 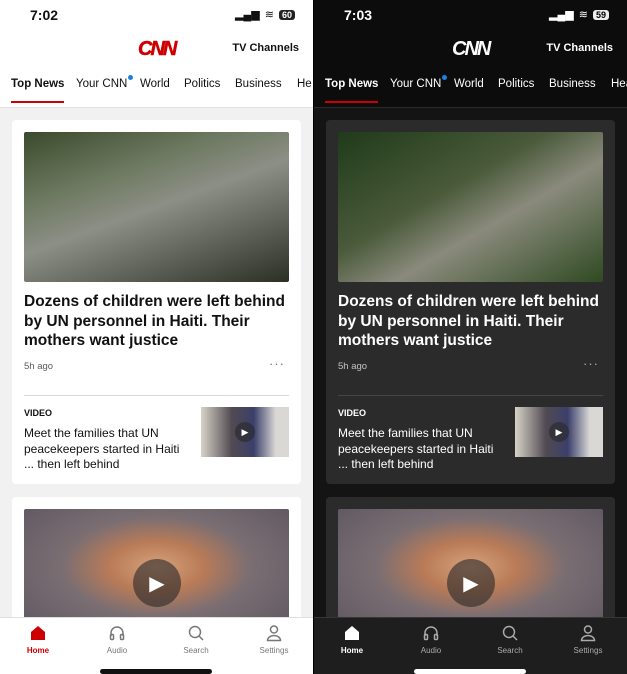 I want to click on section-tabs: Top News Your CNN World Politics Business Hea, so click(x=470, y=89).